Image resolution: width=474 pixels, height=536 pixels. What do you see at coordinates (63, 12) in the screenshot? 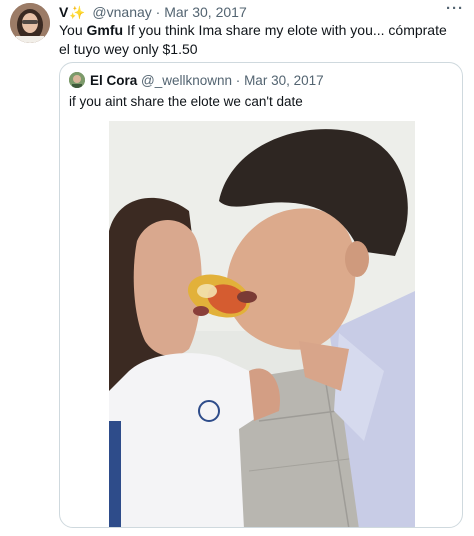
I see `display-name: V` at bounding box center [63, 12].